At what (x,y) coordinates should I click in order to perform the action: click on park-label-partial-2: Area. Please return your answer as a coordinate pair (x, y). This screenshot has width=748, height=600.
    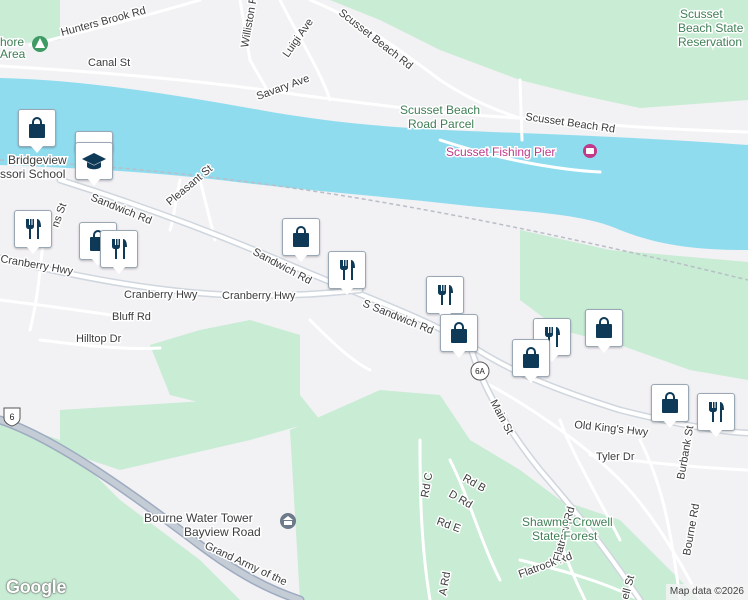
    Looking at the image, I should click on (13, 54).